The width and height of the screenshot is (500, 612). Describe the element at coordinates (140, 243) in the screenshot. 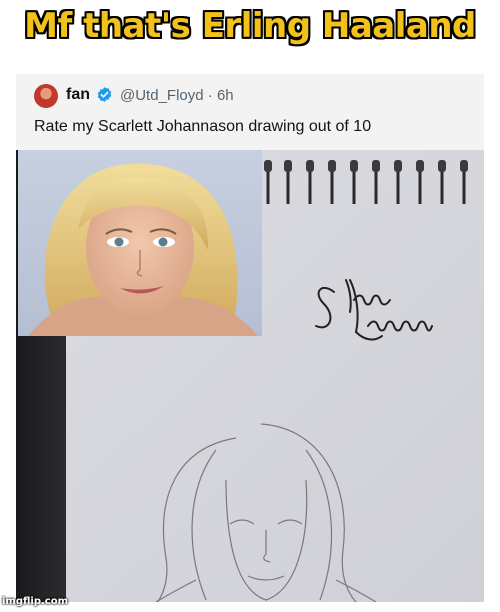

I see `reference-photo` at that location.